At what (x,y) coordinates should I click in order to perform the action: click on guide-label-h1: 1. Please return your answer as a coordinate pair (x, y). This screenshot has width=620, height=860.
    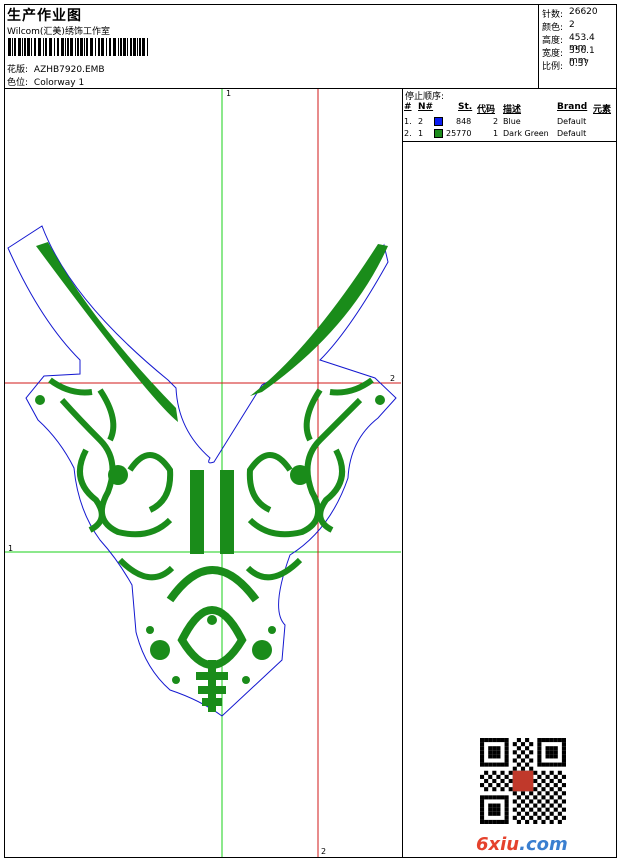
    Looking at the image, I should click on (11, 548).